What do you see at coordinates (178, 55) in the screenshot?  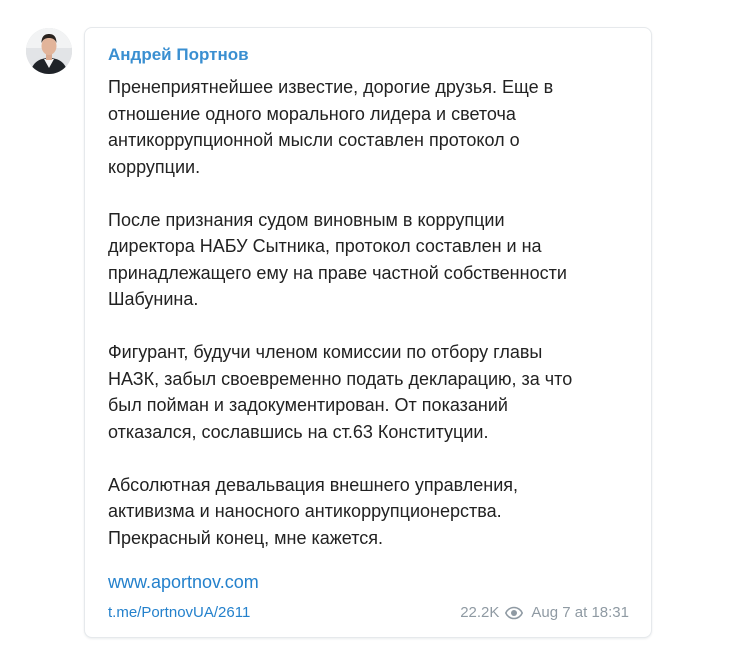 I see `author-name: Андрей Портнов` at bounding box center [178, 55].